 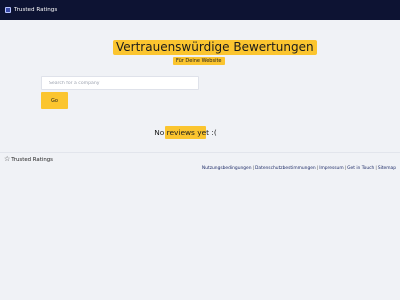 I want to click on footer-brand: ☆ Trusted Ratings, so click(x=28, y=159).